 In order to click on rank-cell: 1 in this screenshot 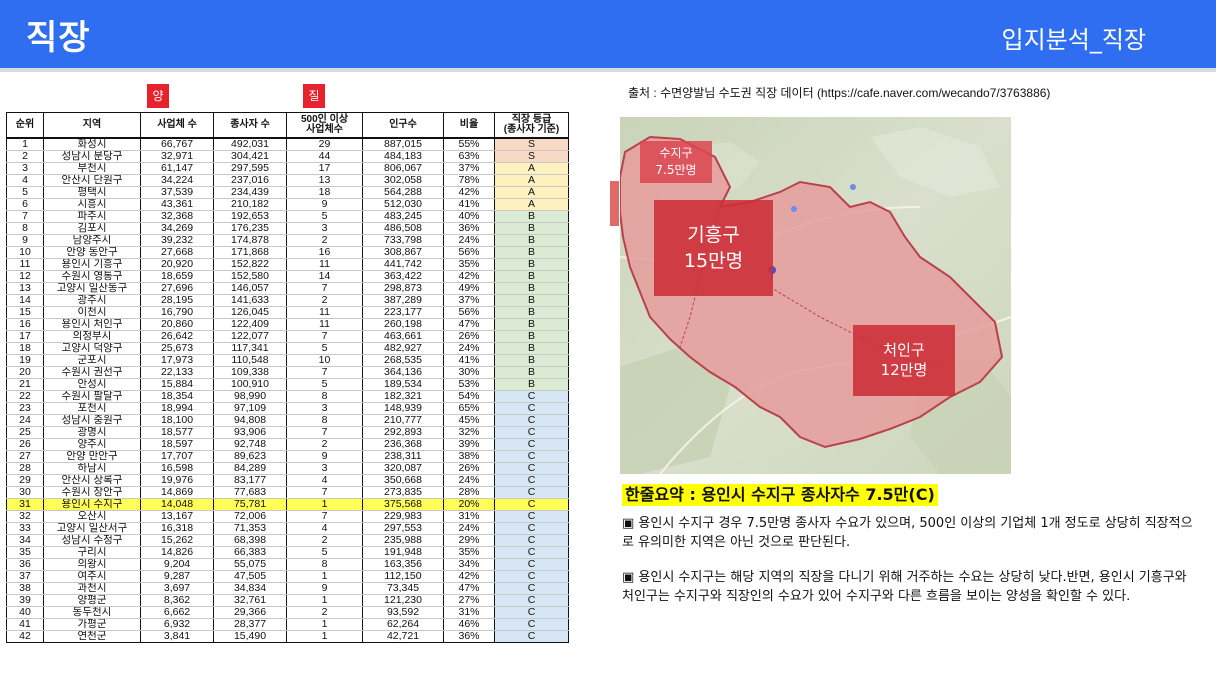, I will do `click(25, 144)`.